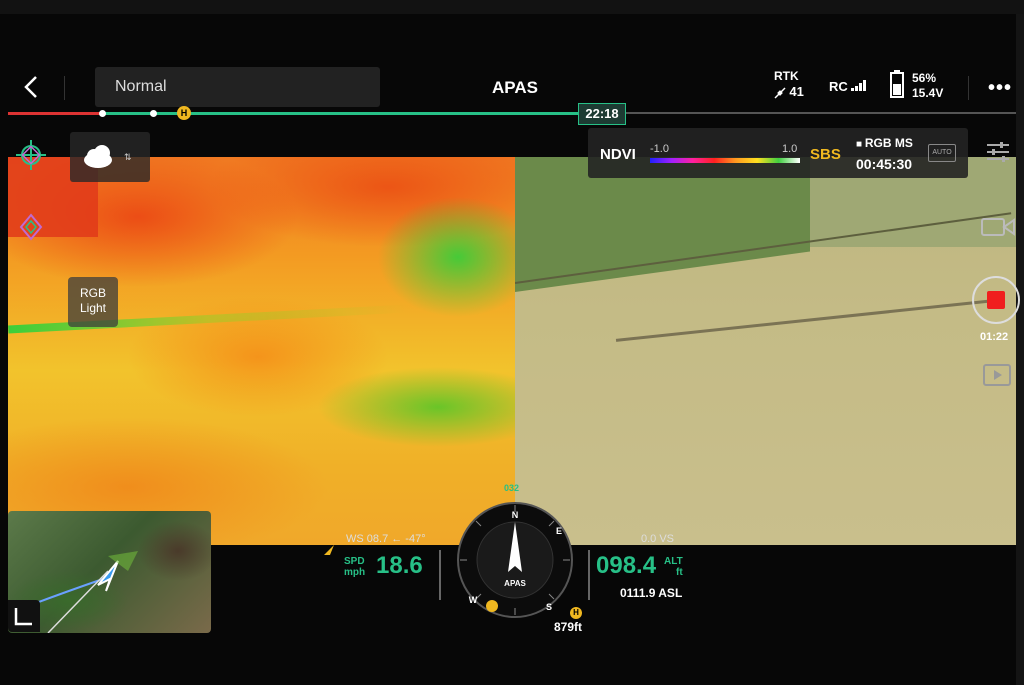 The width and height of the screenshot is (1024, 685). Describe the element at coordinates (888, 143) in the screenshot. I see `record-mode-label: RGB MS` at that location.